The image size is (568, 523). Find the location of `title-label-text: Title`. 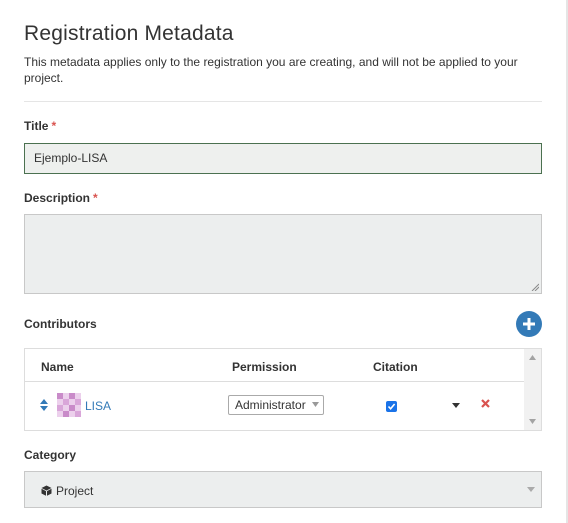

title-label-text: Title is located at coordinates (36, 126).